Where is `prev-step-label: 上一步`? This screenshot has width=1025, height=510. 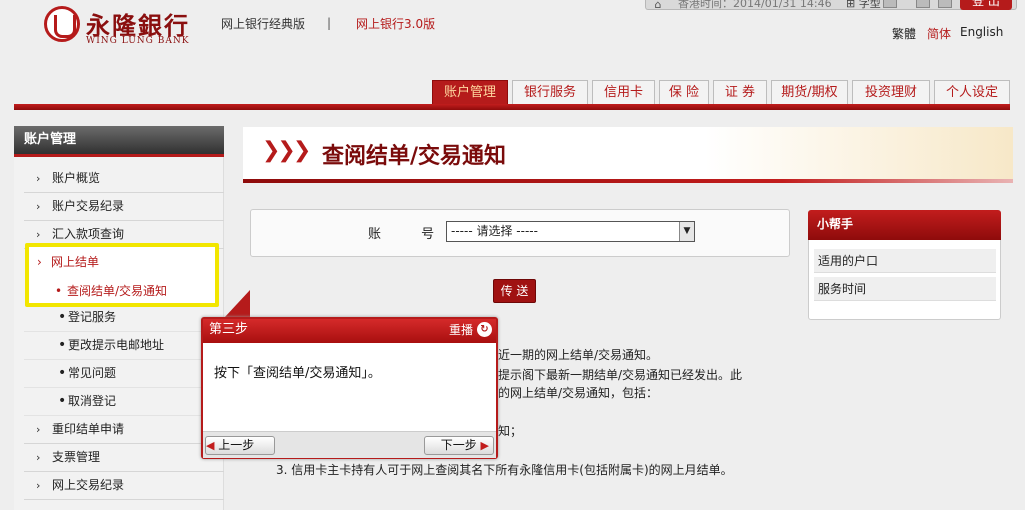
prev-step-label: 上一步 is located at coordinates (236, 445).